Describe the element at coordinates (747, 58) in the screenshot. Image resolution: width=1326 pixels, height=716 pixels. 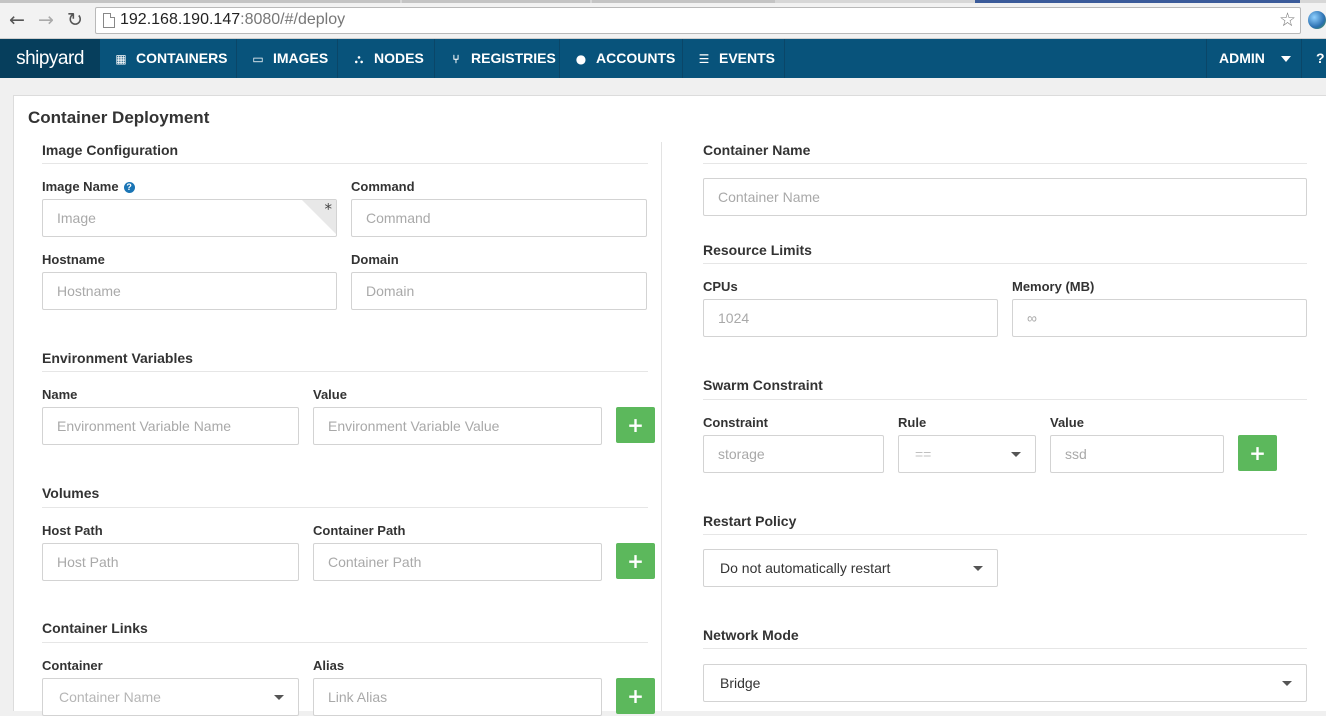
I see `nav-label: EVENTS` at that location.